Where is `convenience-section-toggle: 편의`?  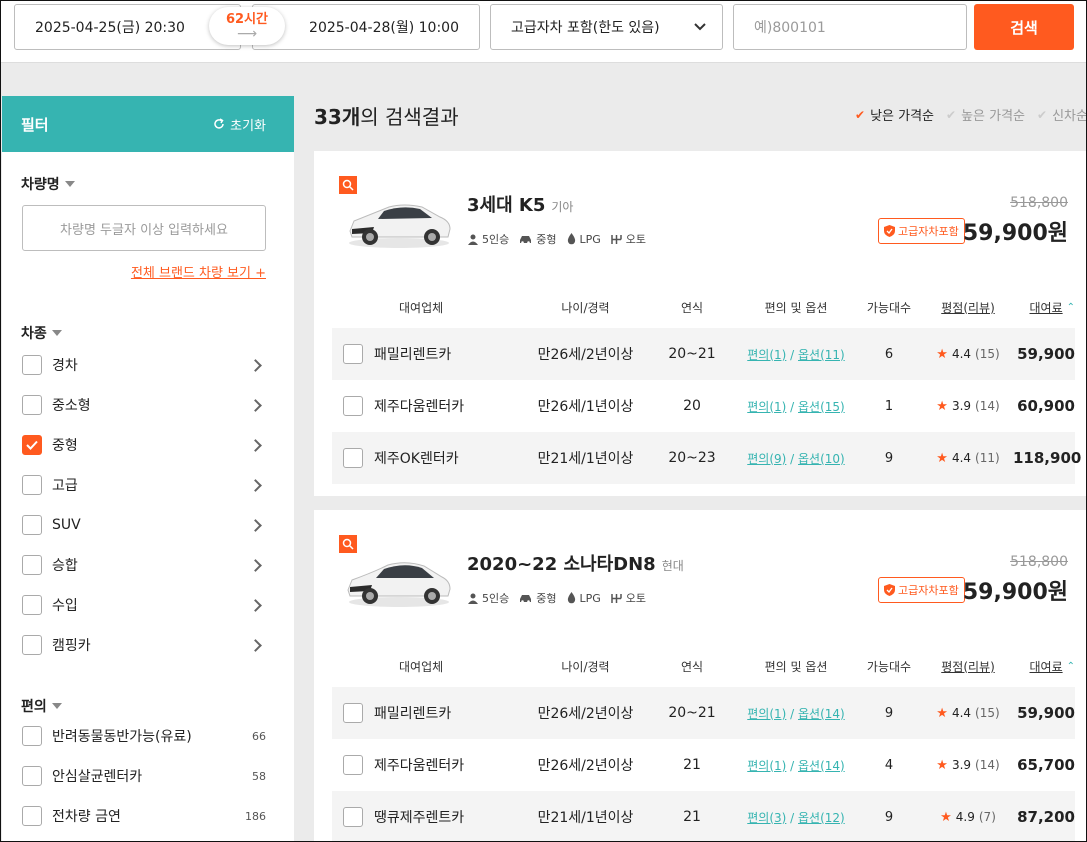 convenience-section-toggle: 편의 is located at coordinates (41, 706).